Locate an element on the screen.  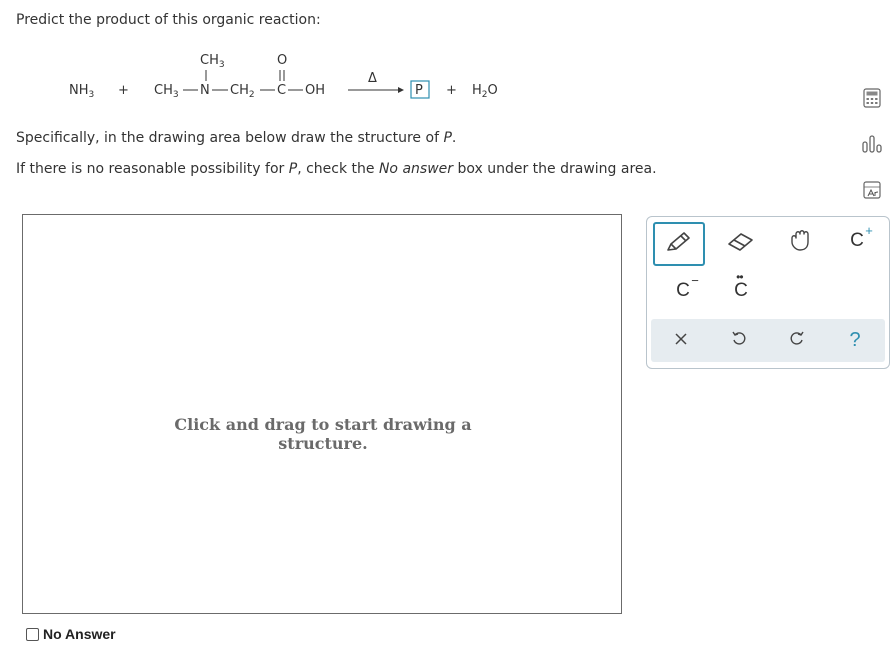
help-button: ? is located at coordinates (855, 340).